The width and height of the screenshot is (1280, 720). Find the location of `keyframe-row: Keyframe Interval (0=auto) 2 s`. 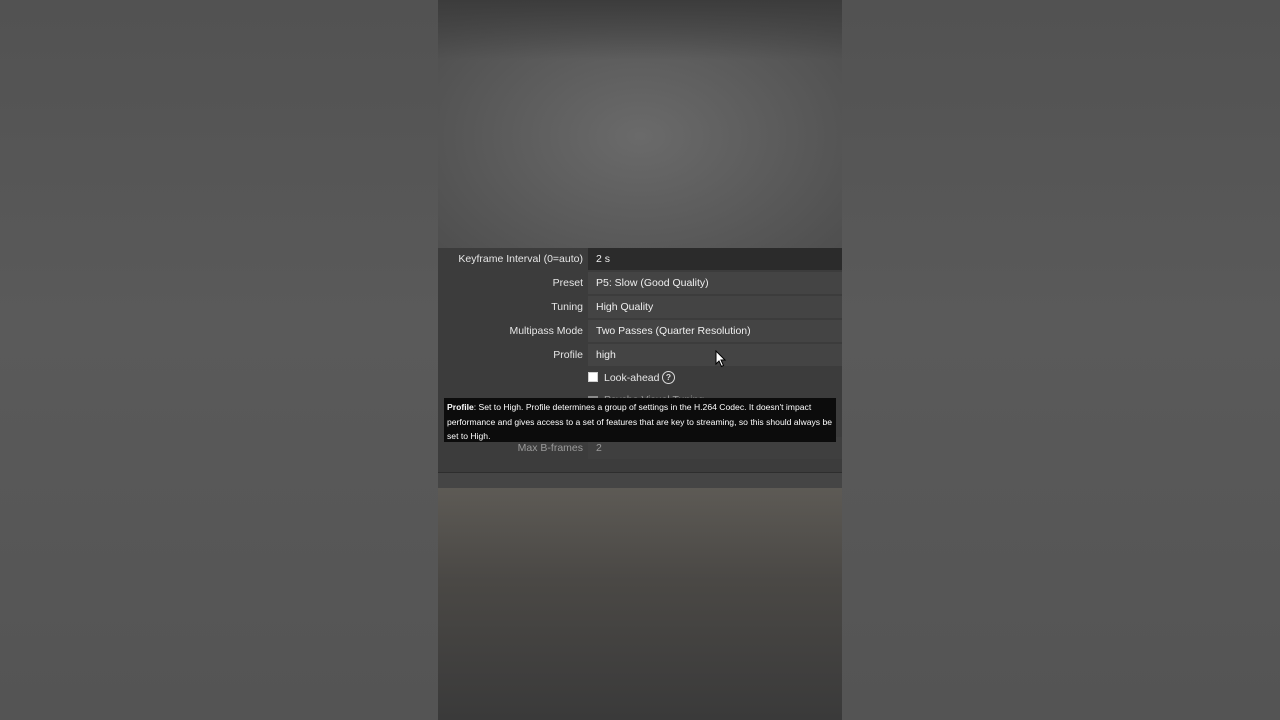

keyframe-row: Keyframe Interval (0=auto) 2 s is located at coordinates (640, 259).